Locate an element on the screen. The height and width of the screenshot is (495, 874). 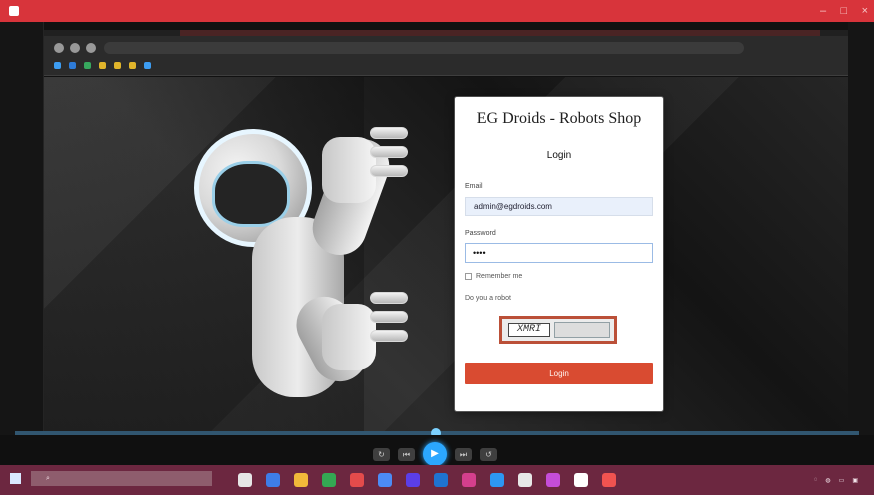
password-input: •••• is located at coordinates (559, 253).